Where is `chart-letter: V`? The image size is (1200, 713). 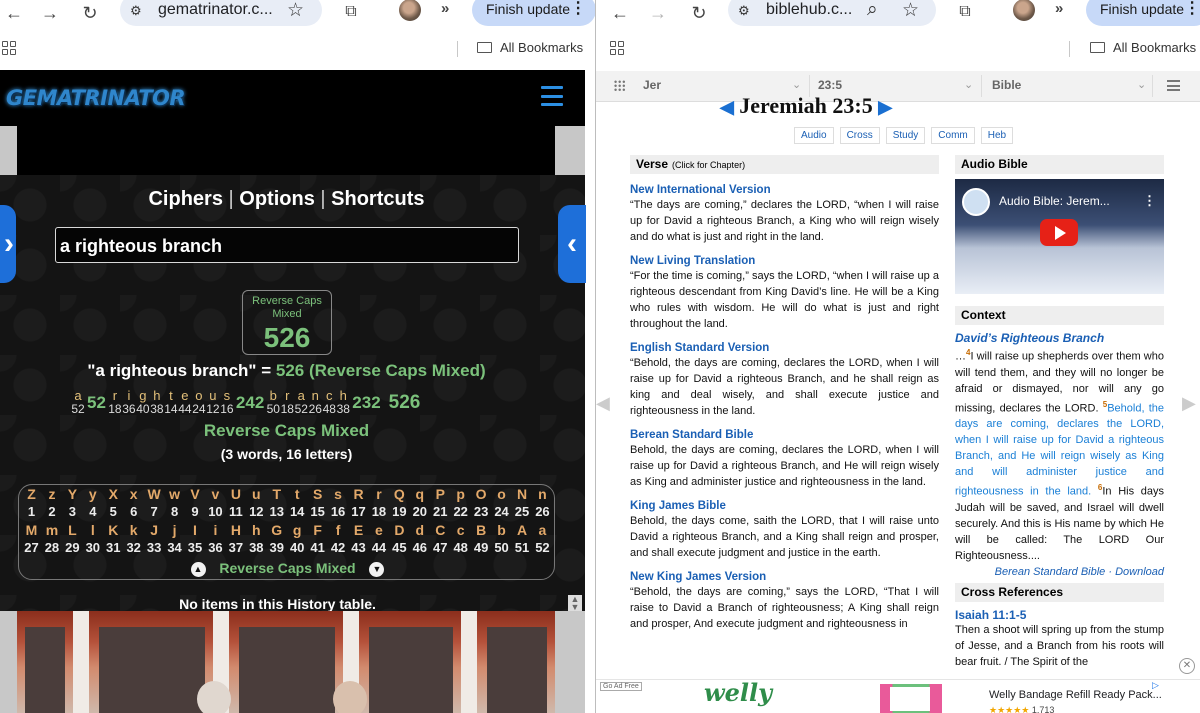 chart-letter: V is located at coordinates (195, 494).